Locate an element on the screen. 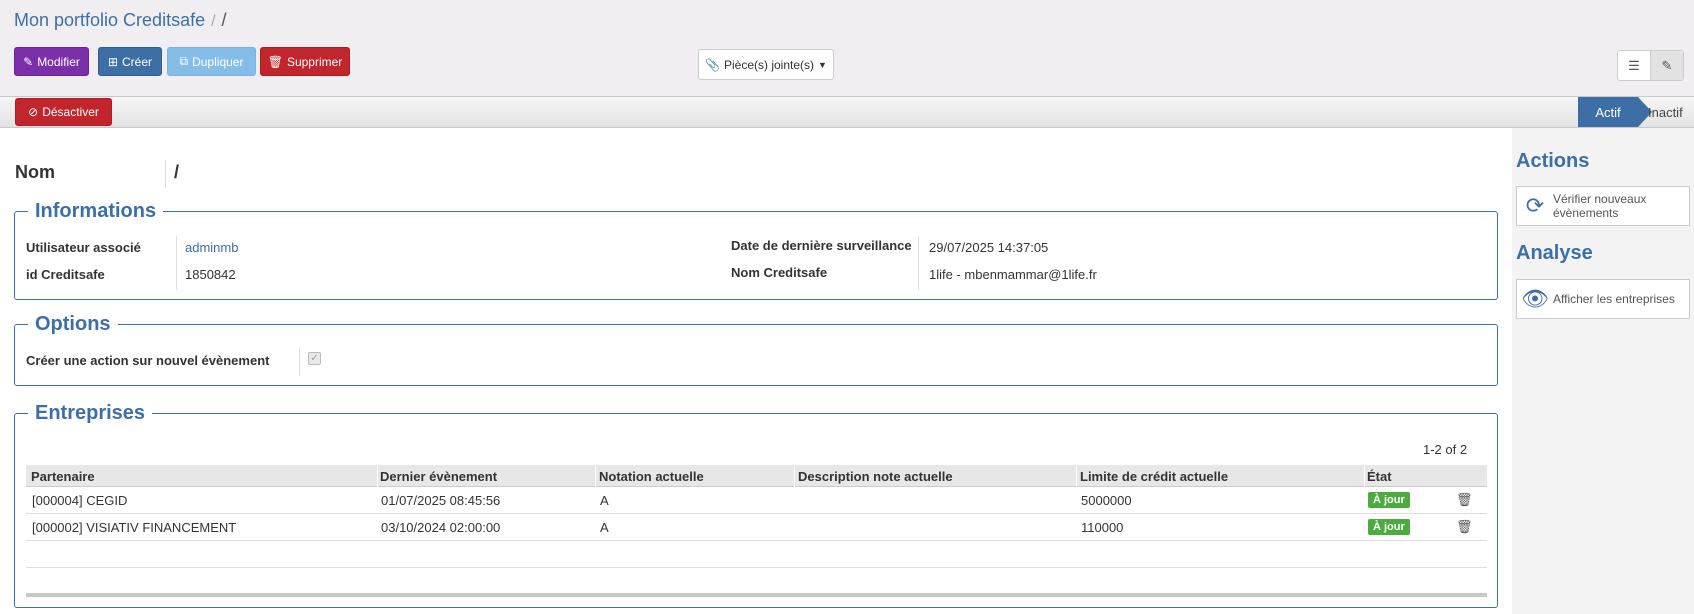  cell-limite: 110000 is located at coordinates (1102, 527).